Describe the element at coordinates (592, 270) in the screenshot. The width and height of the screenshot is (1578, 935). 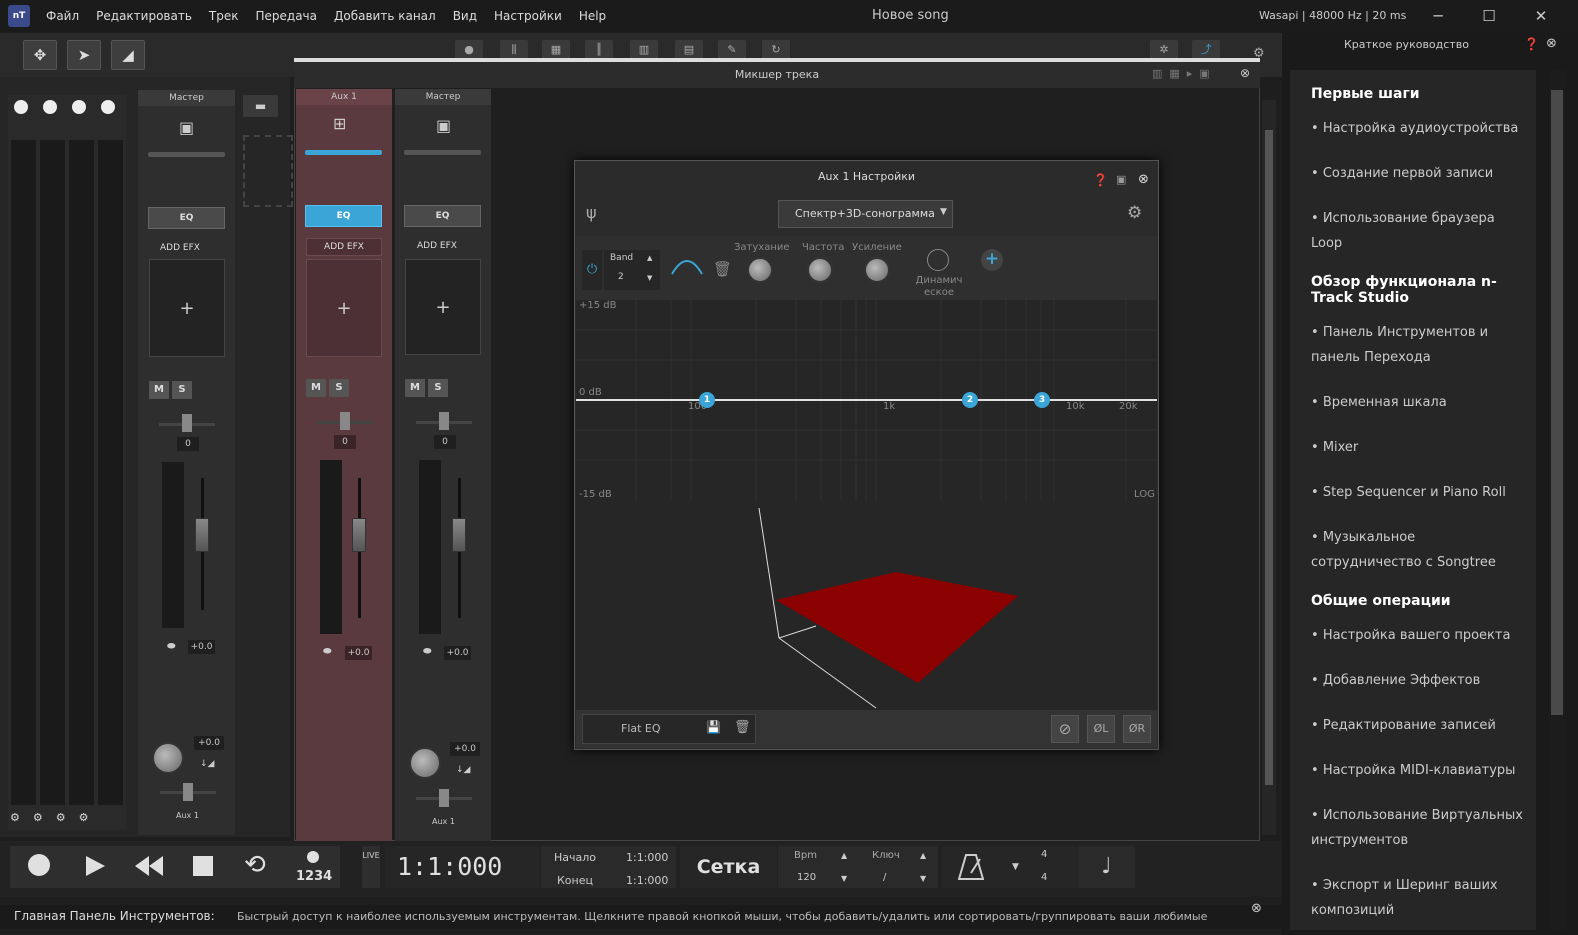
I see `band-power-icon: ⏻` at that location.